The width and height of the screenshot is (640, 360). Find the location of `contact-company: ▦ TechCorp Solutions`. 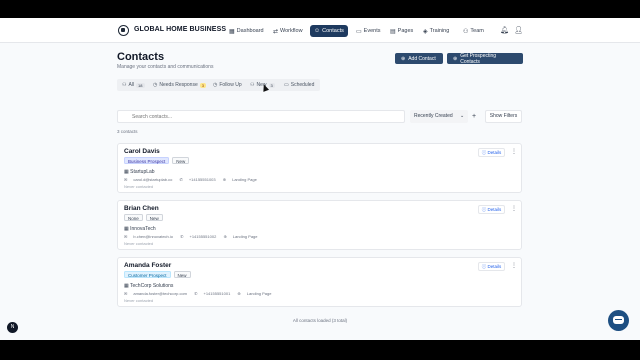

contact-company: ▦ TechCorp Solutions is located at coordinates (148, 286).